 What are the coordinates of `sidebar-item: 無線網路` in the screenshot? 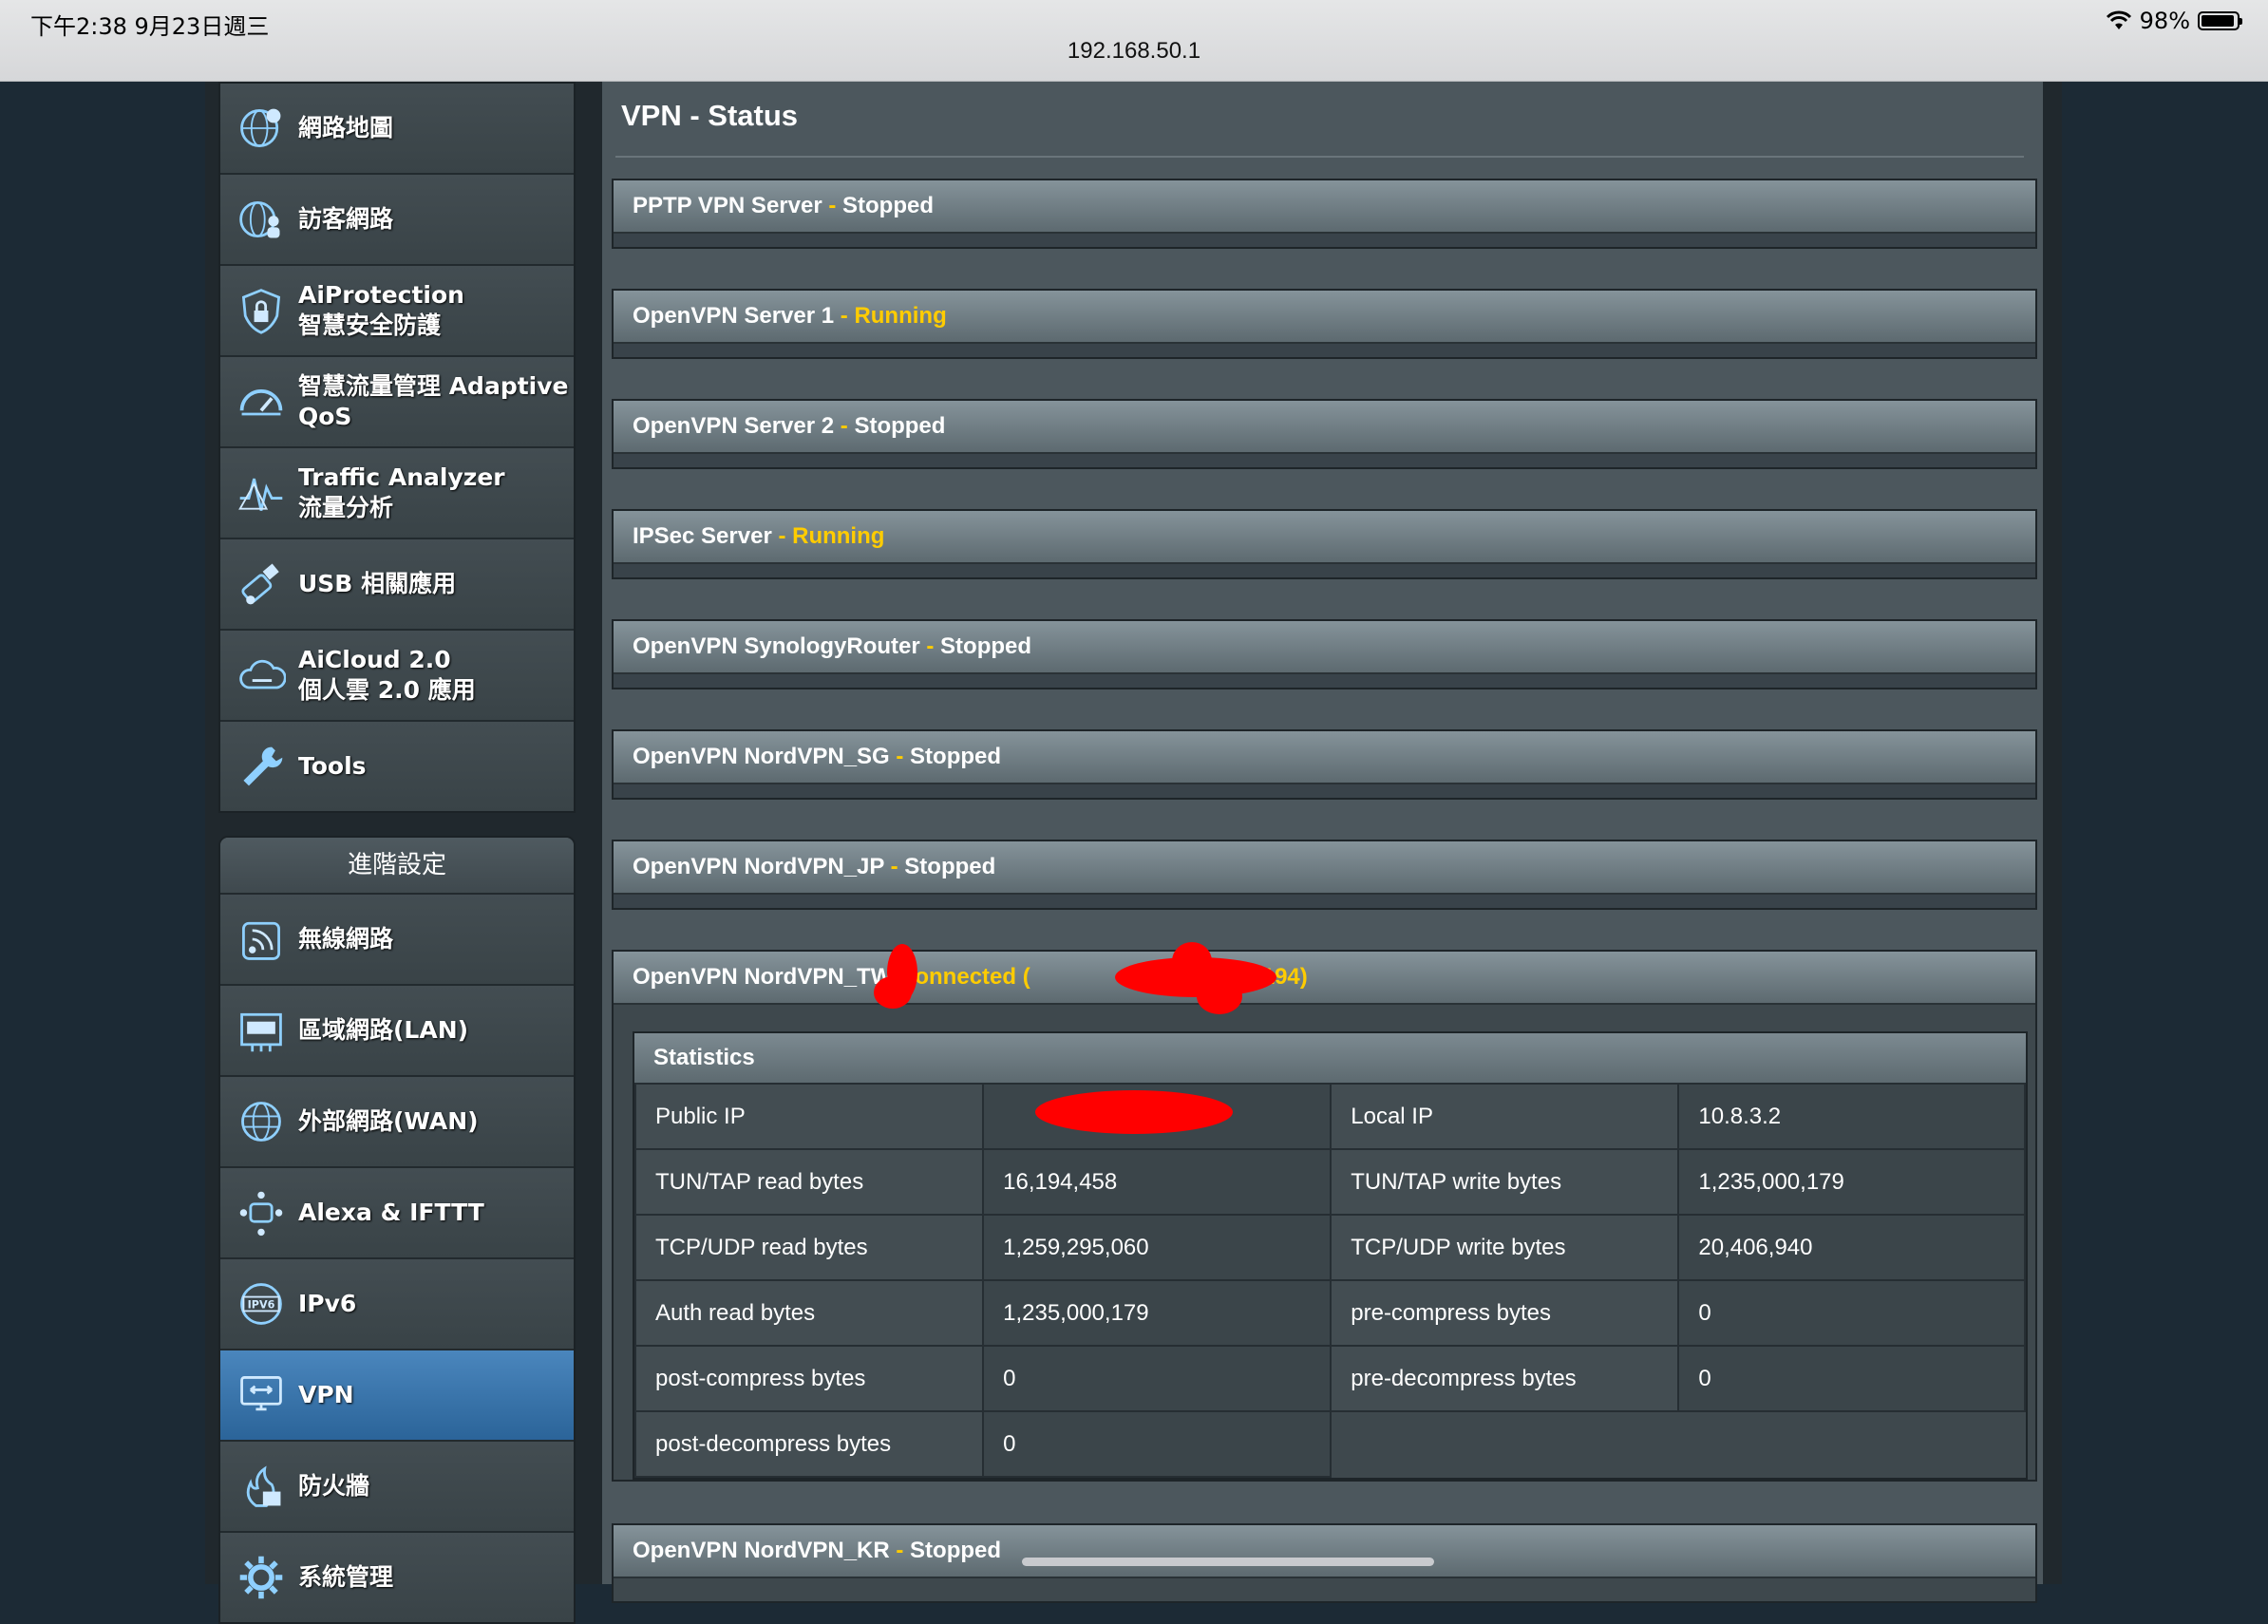 It's located at (397, 938).